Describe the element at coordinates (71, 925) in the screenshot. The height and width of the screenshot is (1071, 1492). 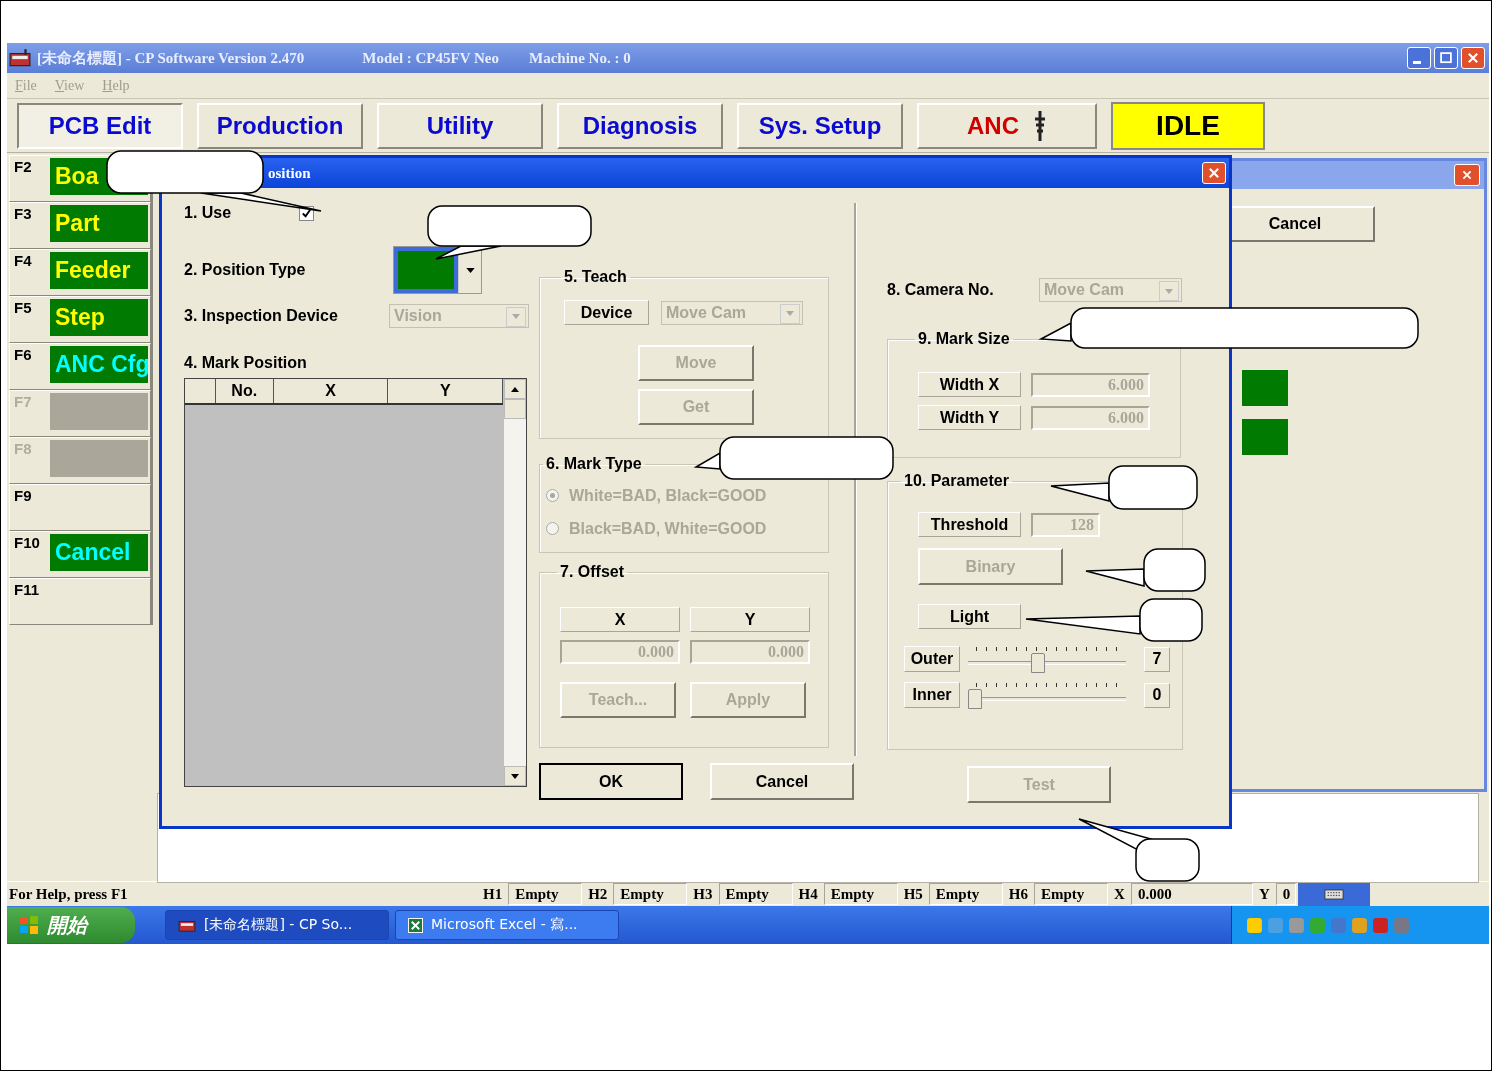
I see `start-button: 開始` at that location.